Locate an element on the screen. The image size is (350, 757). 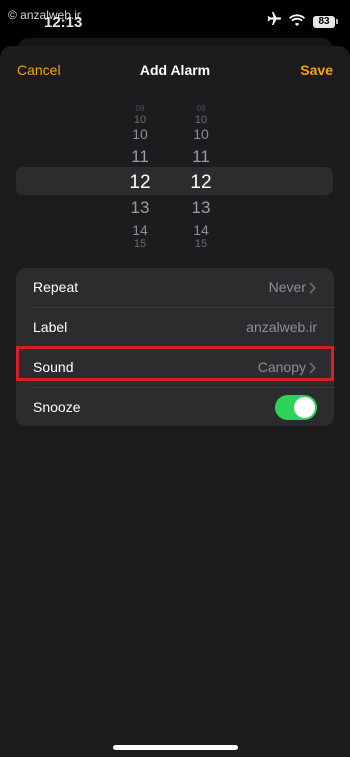
sound-highlight-frame is located at coordinates (175, 363).